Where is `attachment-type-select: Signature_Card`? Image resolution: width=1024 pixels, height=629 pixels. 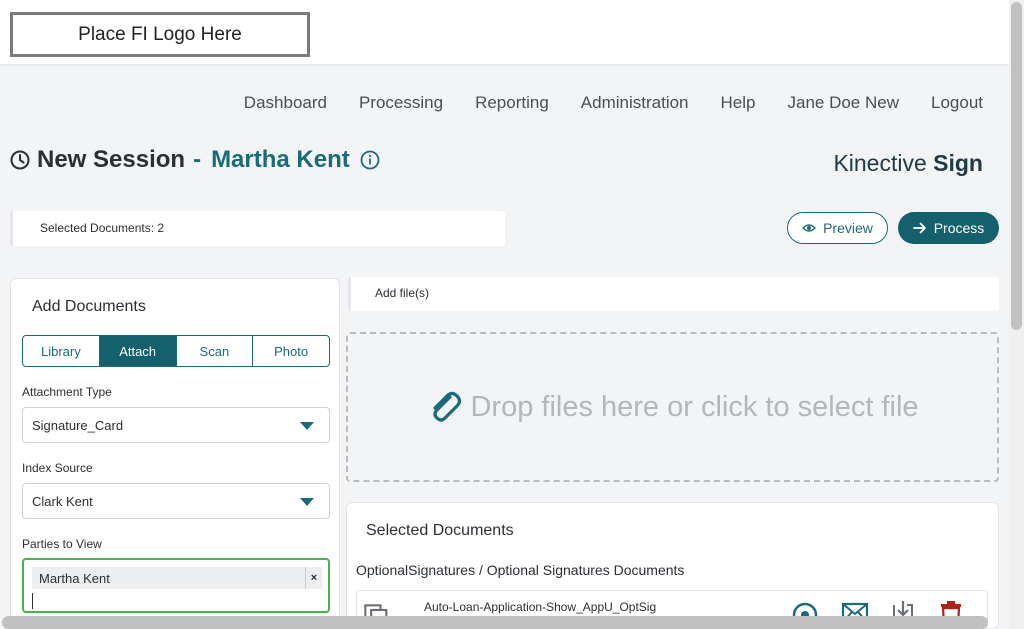
attachment-type-select: Signature_Card is located at coordinates (176, 425).